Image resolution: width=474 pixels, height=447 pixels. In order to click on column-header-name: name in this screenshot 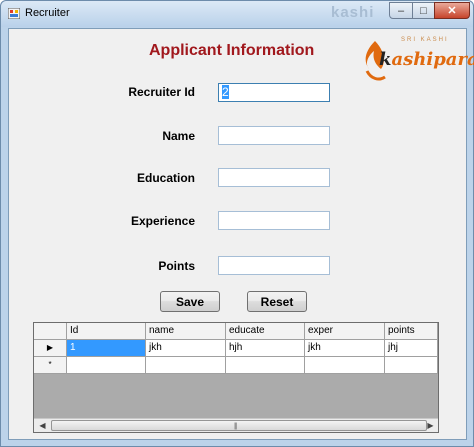, I will do `click(186, 331)`.